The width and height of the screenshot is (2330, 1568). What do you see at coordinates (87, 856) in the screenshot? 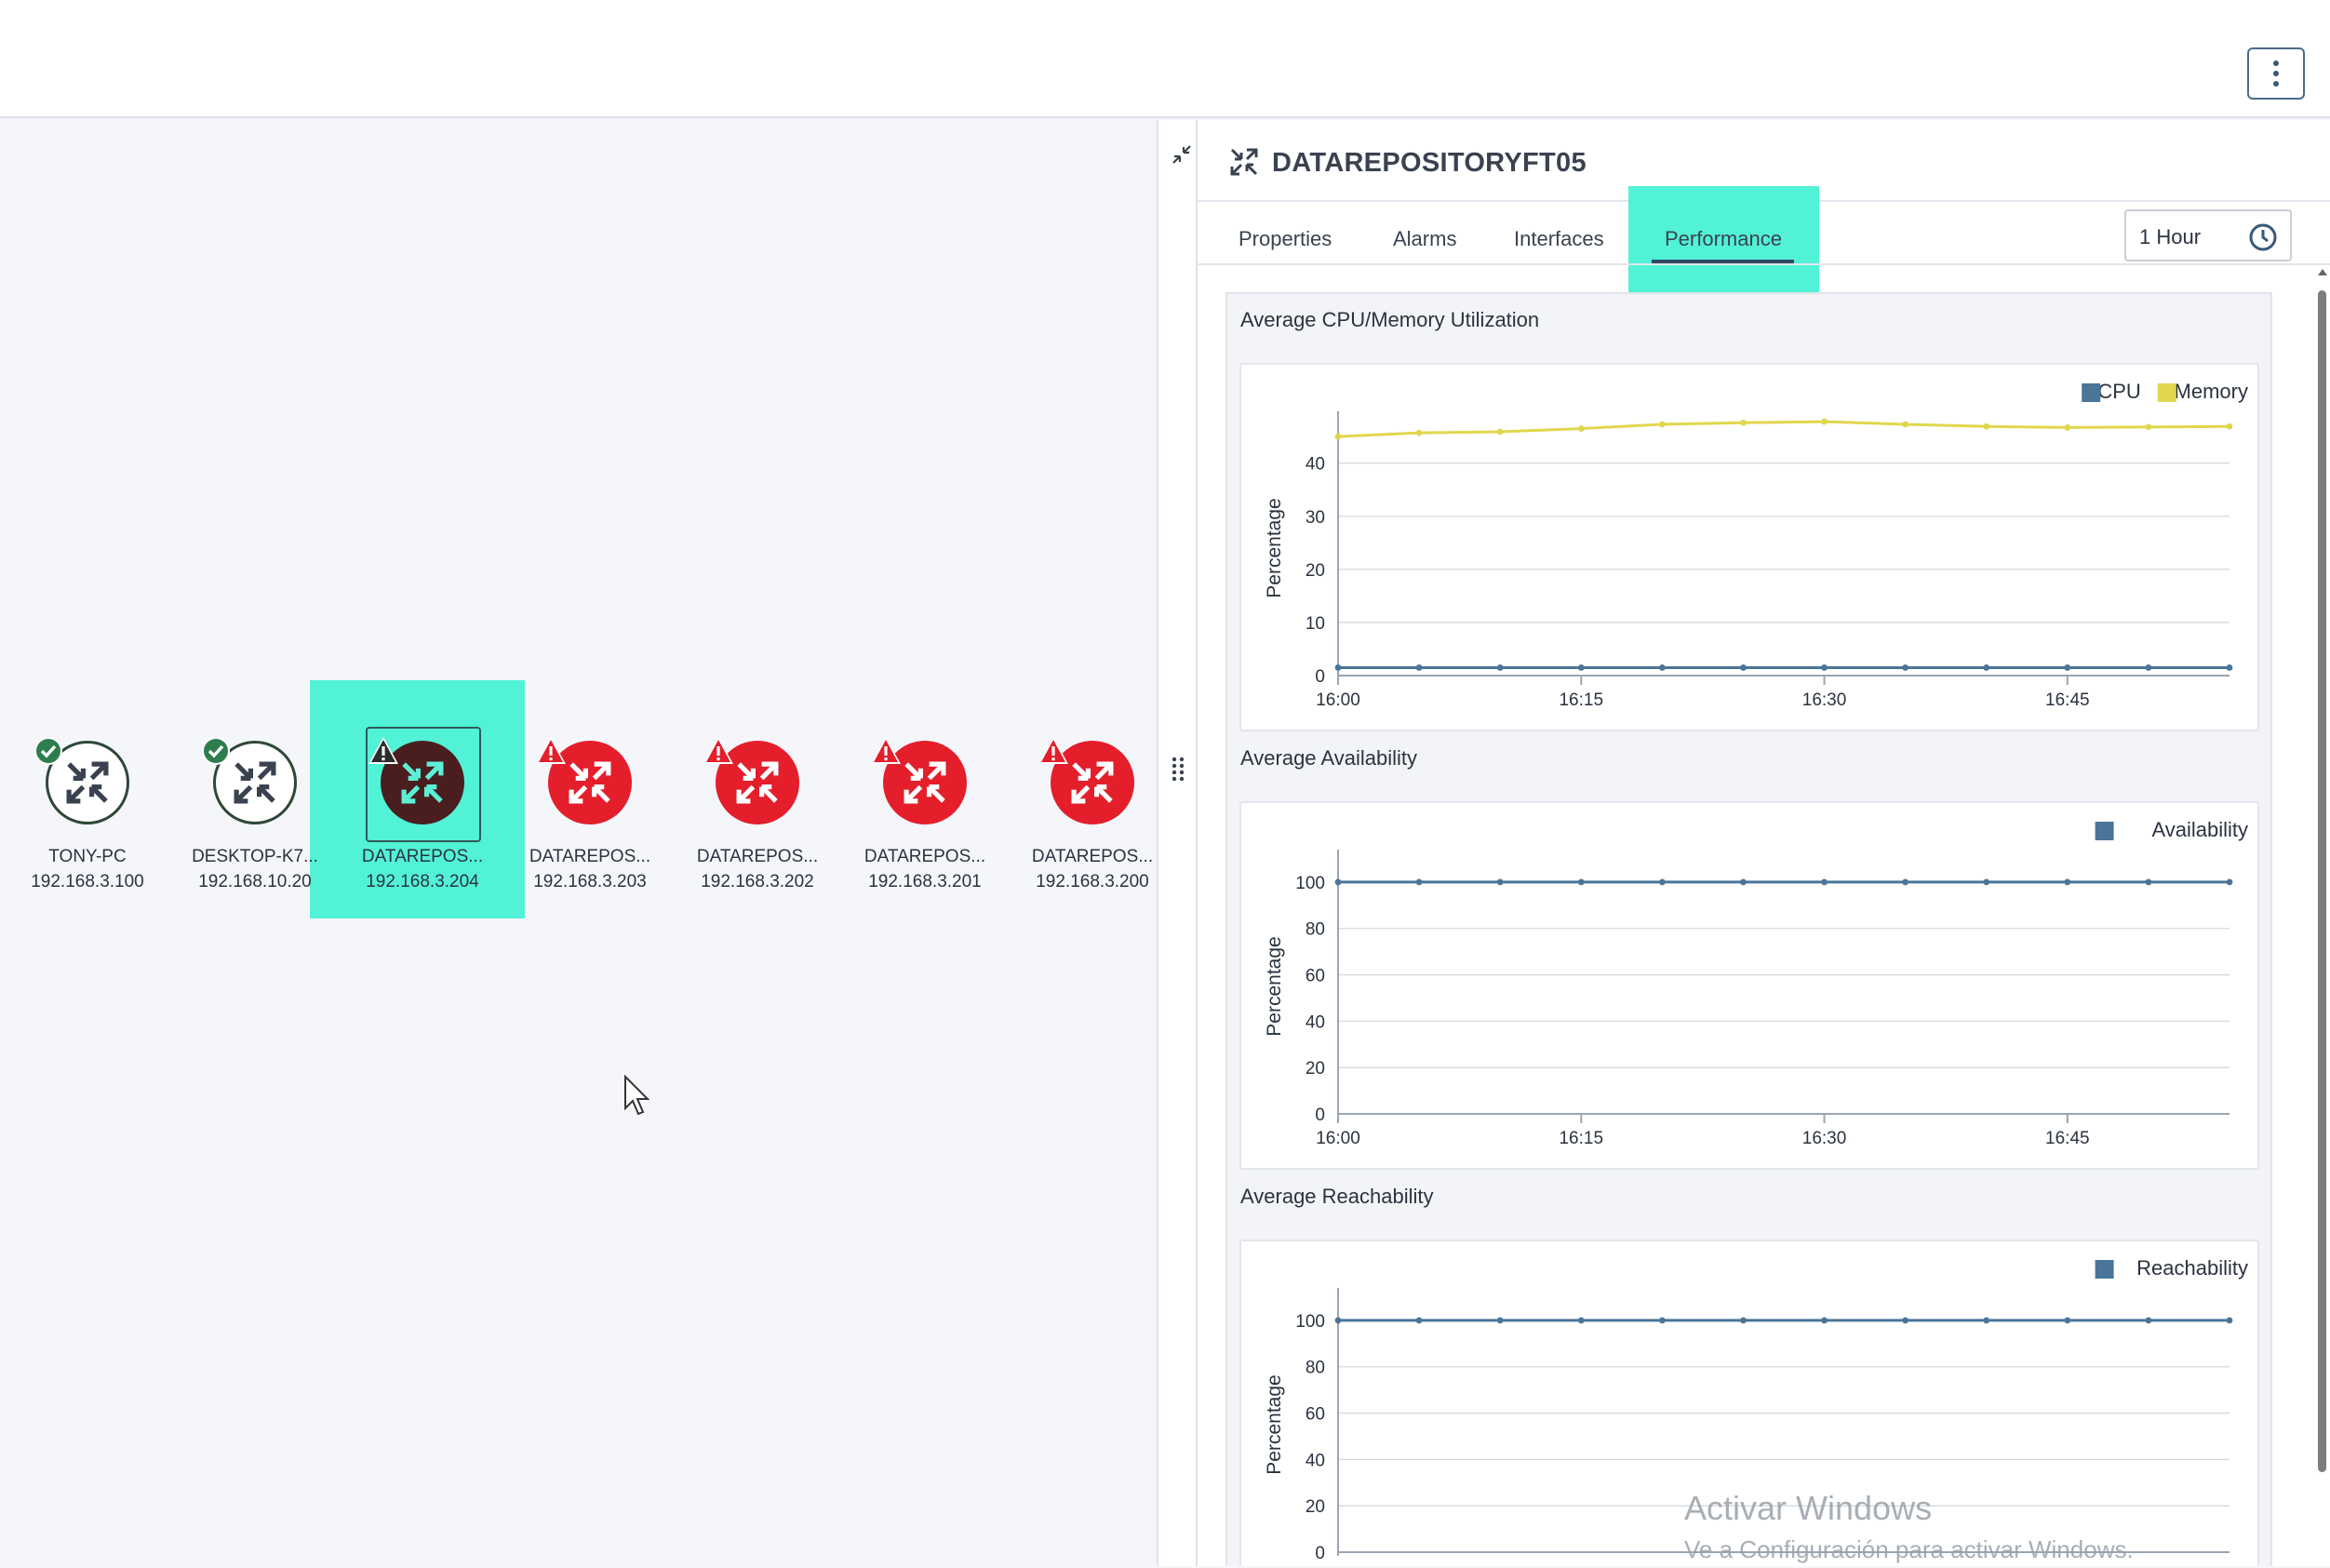
I see `node-name: TONY-PC` at bounding box center [87, 856].